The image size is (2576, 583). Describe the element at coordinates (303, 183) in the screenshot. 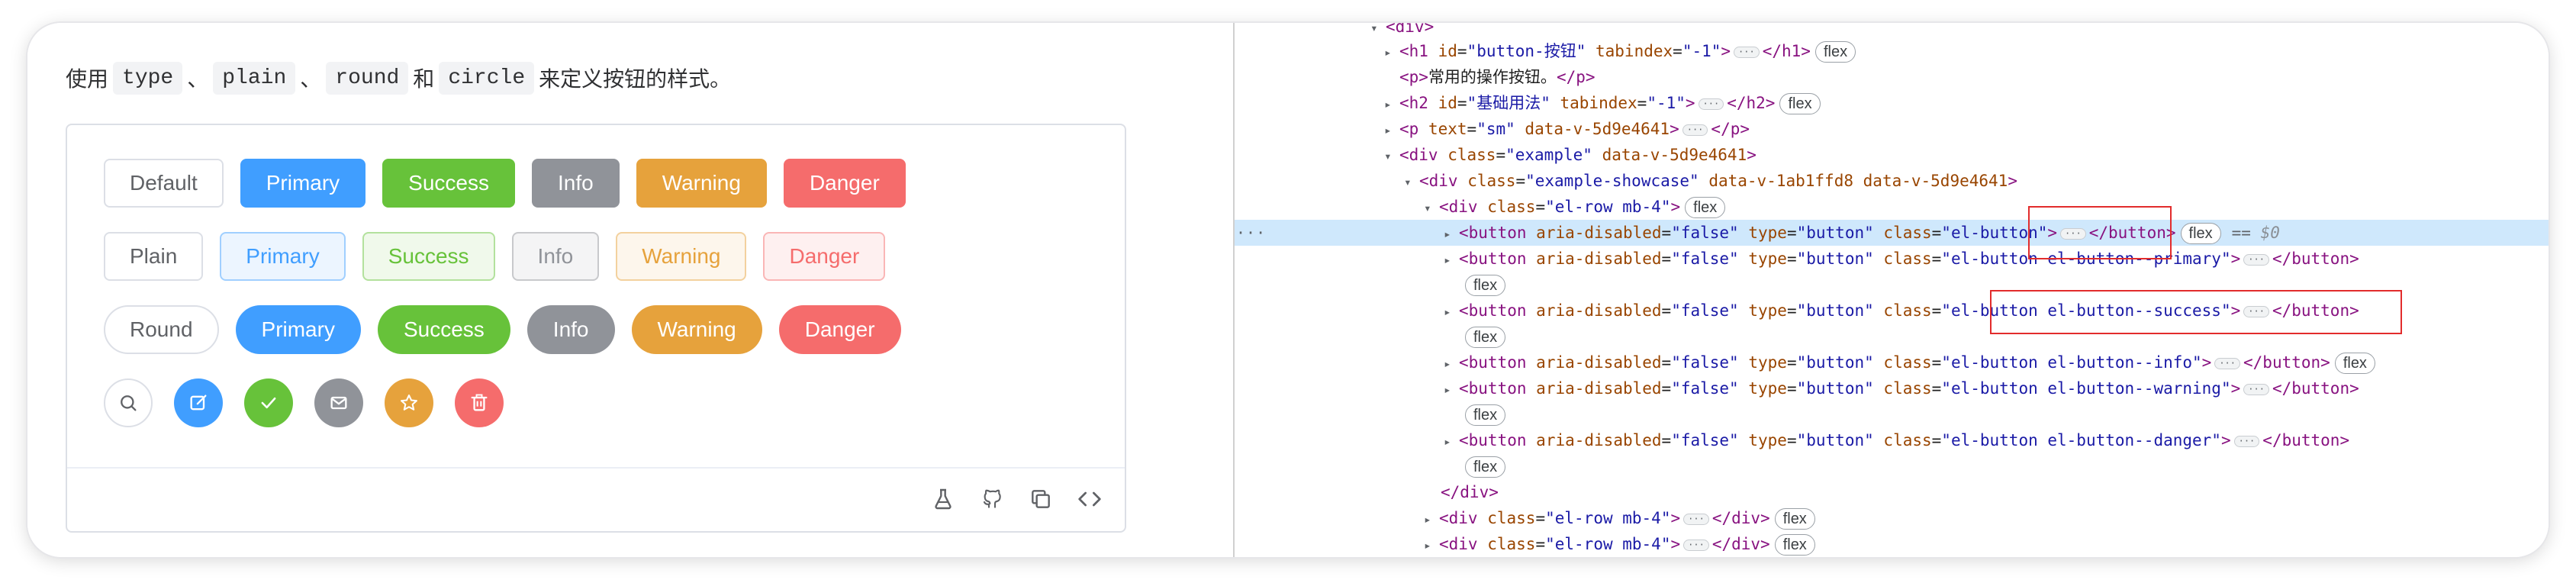

I see `primary-button: Primary` at that location.